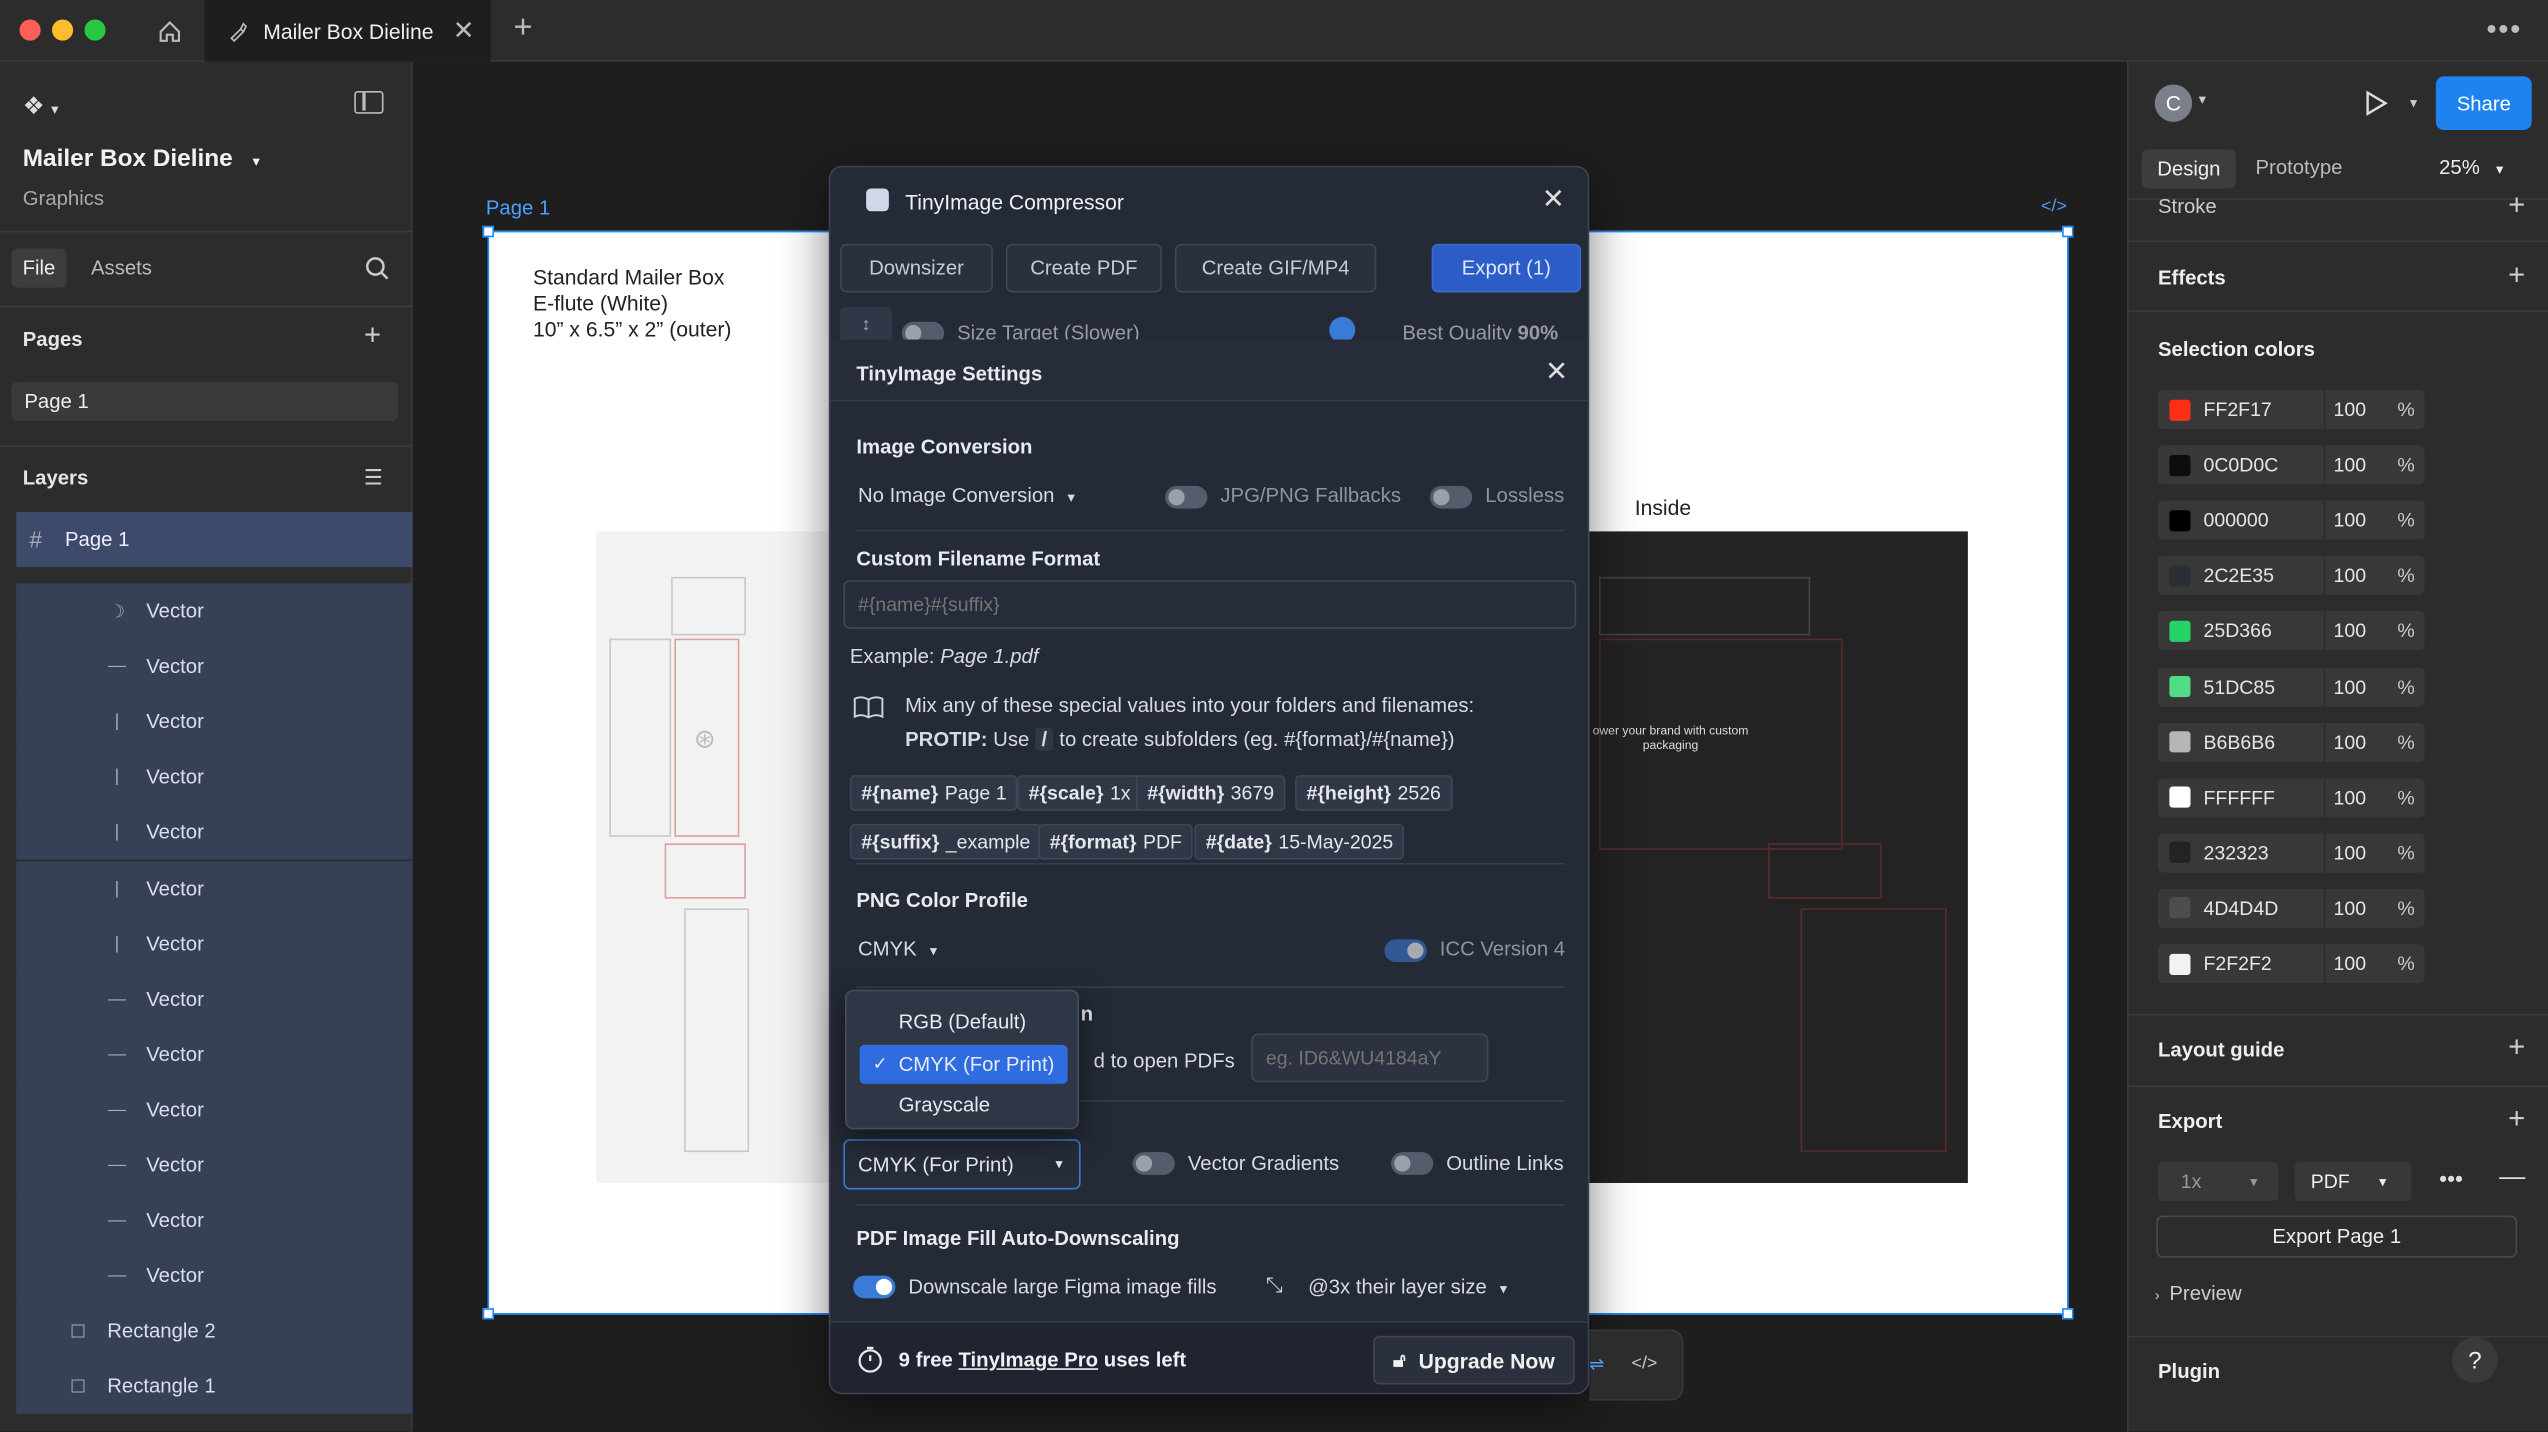 Image resolution: width=2548 pixels, height=1432 pixels. I want to click on filename-variable-chip: #{suffix} _example, so click(945, 841).